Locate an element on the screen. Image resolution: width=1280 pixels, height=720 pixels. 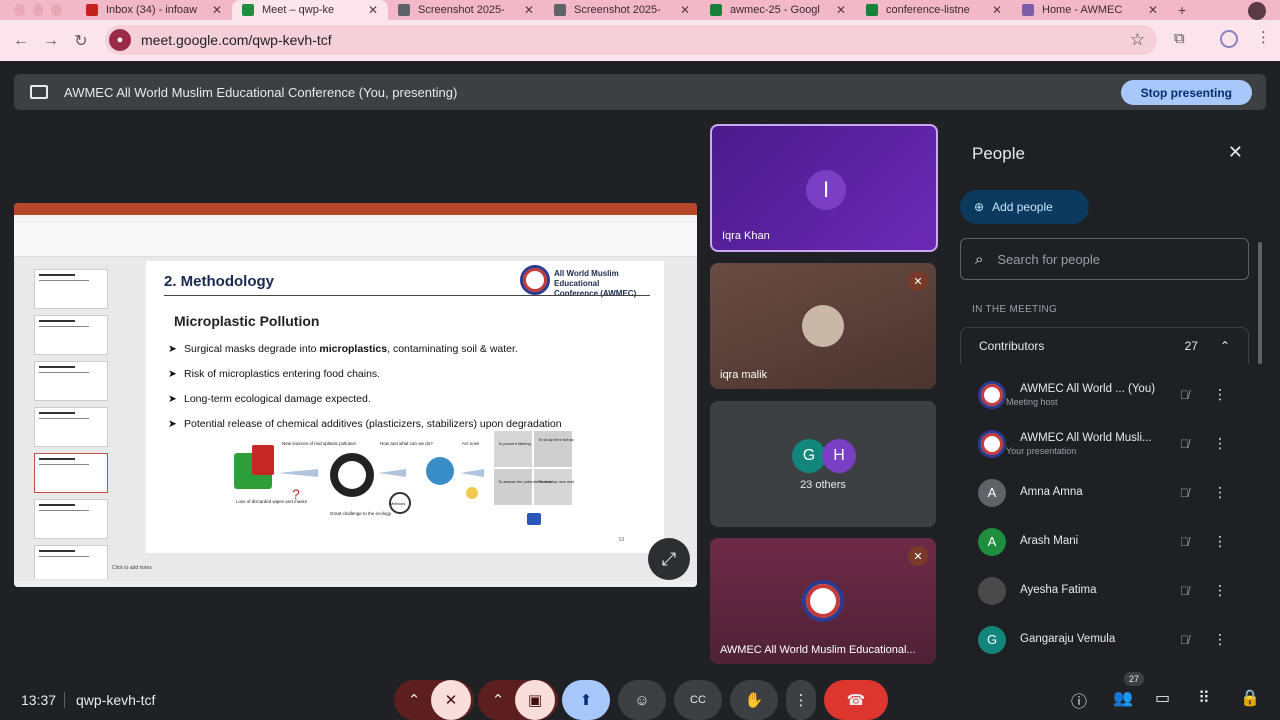
activities-icon: ⠿ is located at coordinates (1204, 698).